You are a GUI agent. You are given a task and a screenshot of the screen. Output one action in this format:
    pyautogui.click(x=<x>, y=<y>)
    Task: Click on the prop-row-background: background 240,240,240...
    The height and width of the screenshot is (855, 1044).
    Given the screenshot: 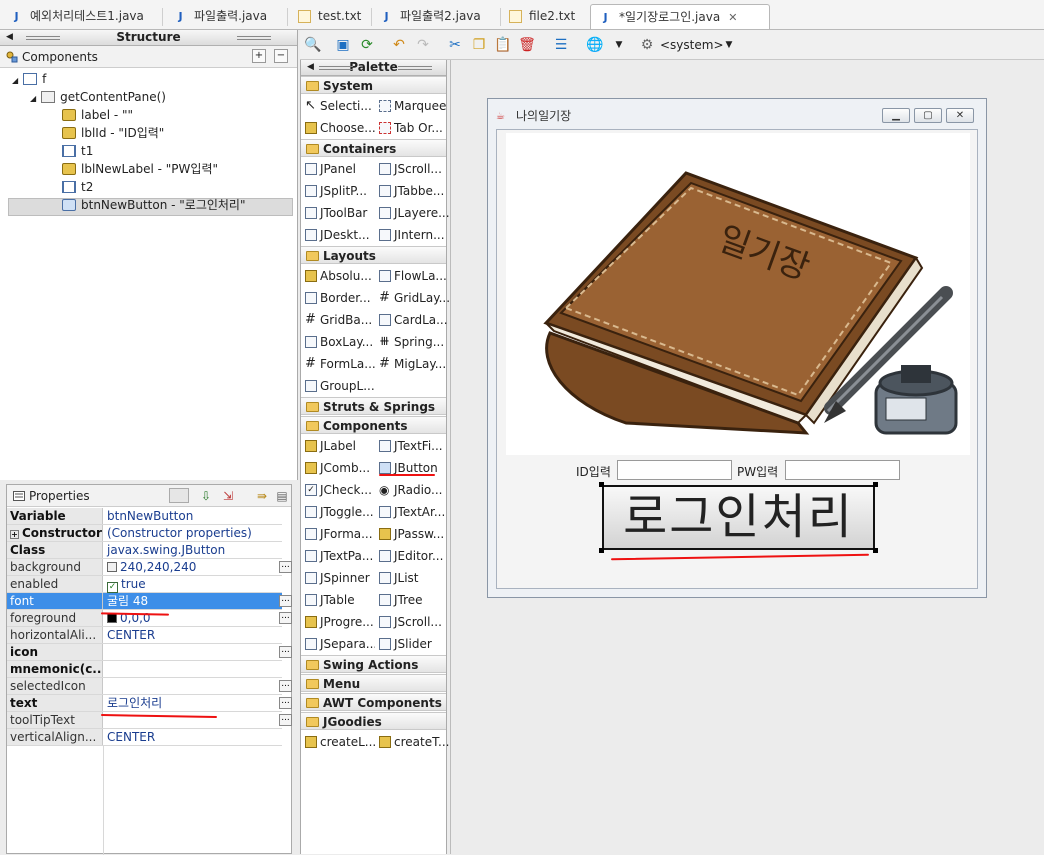 What is the action you would take?
    pyautogui.click(x=149, y=567)
    